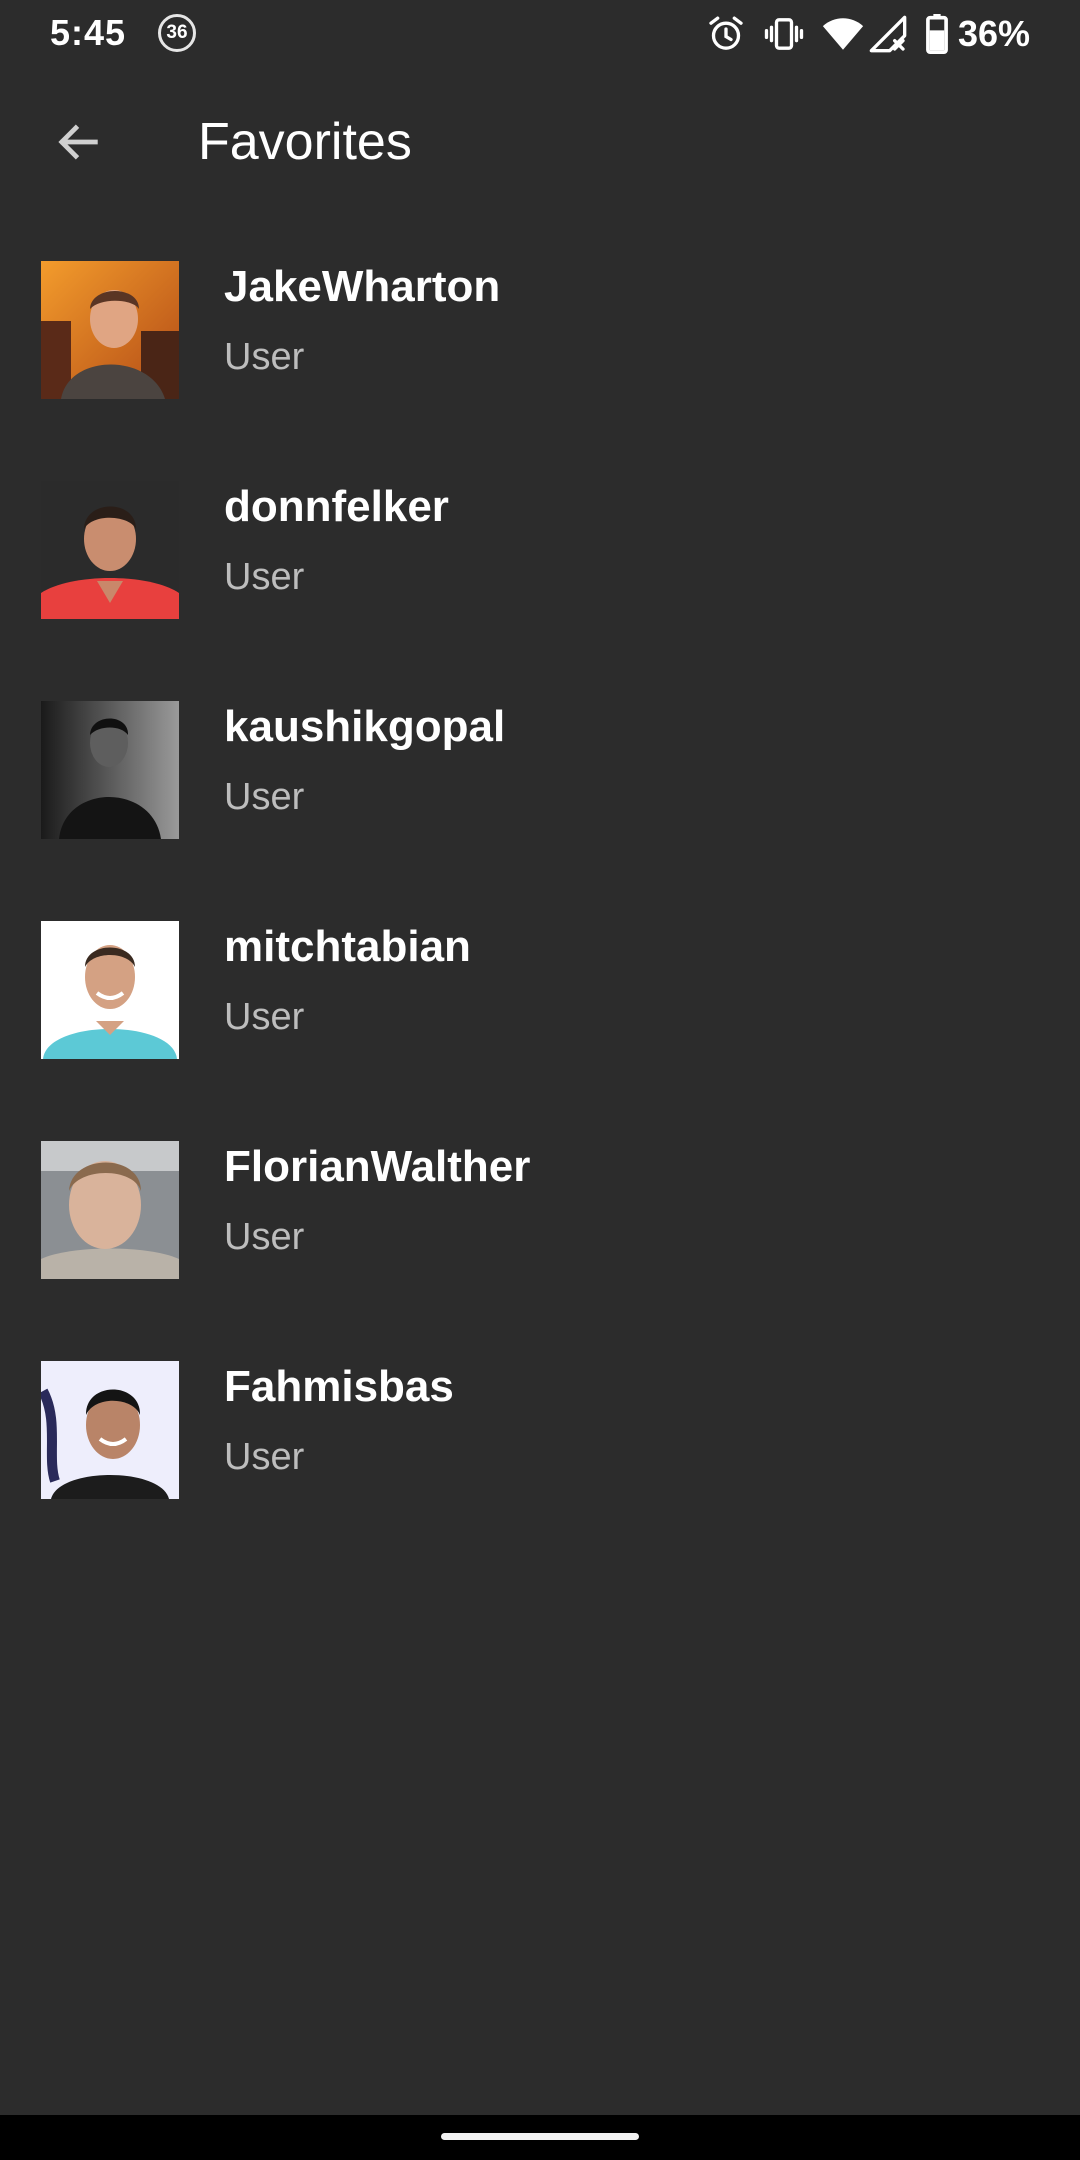 The image size is (1080, 2160). I want to click on battery-icon, so click(937, 34).